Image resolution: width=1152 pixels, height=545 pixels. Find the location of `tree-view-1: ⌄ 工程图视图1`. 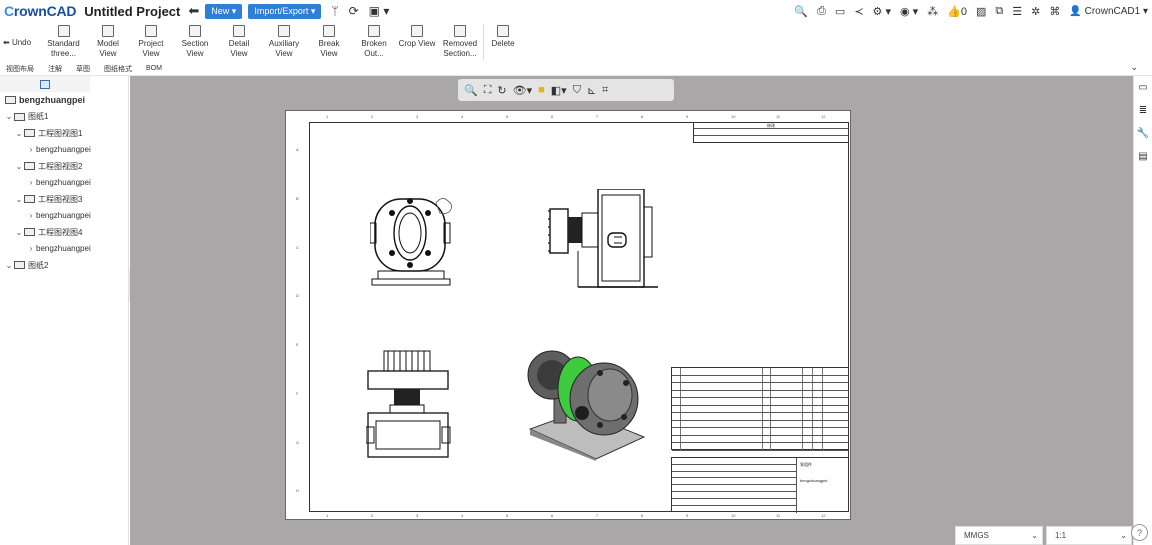

tree-view-1: ⌄ 工程图视图1 is located at coordinates (64, 133).